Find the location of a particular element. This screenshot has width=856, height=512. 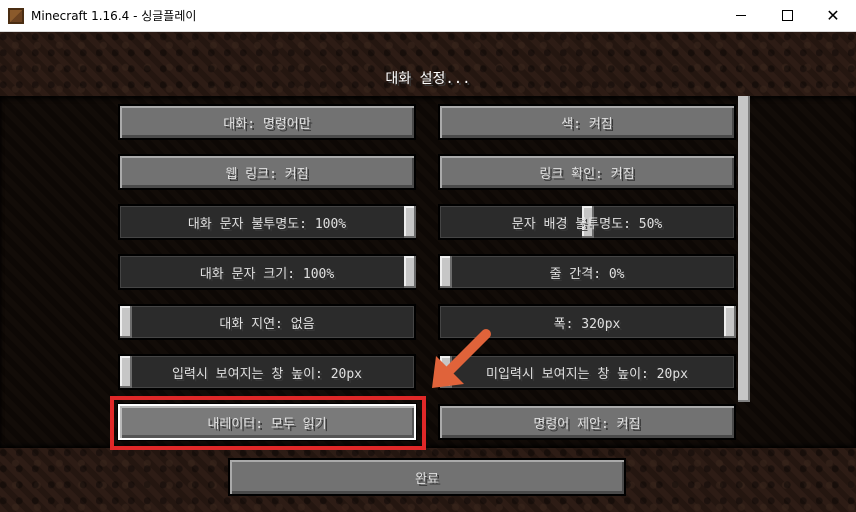

minimize-icon is located at coordinates (741, 15).